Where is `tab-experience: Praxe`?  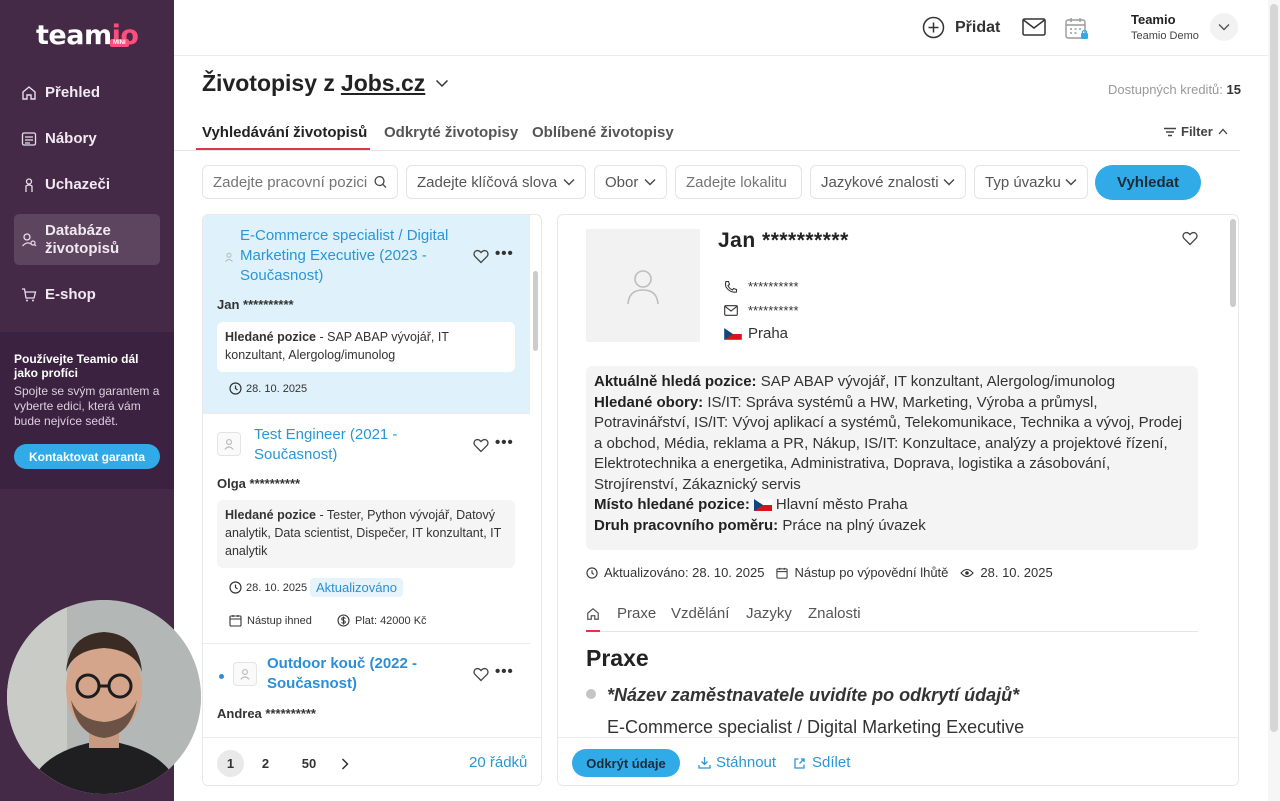
tab-experience: Praxe is located at coordinates (636, 613).